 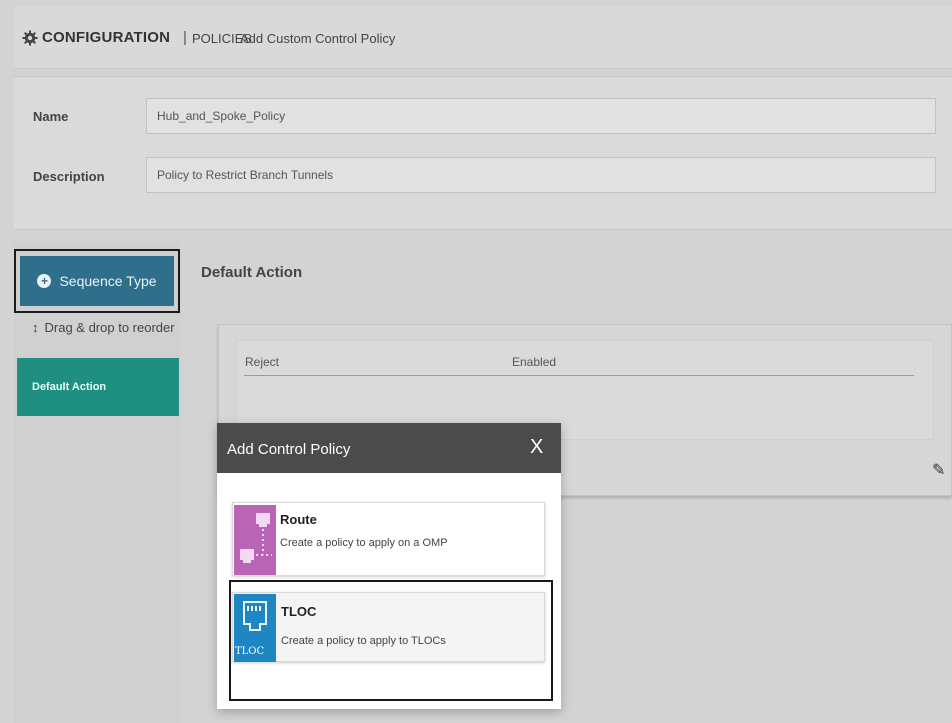 What do you see at coordinates (44, 281) in the screenshot?
I see `plus-circle-icon: +` at bounding box center [44, 281].